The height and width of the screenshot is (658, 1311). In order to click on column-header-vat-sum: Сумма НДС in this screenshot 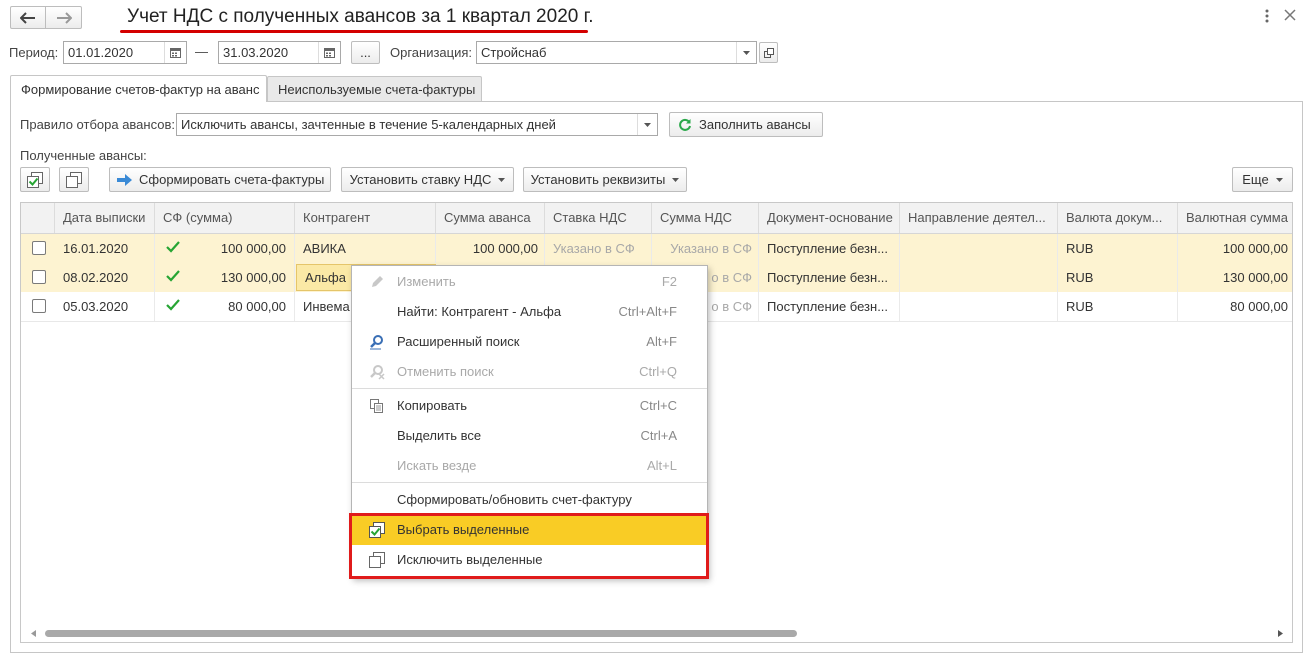, I will do `click(705, 218)`.